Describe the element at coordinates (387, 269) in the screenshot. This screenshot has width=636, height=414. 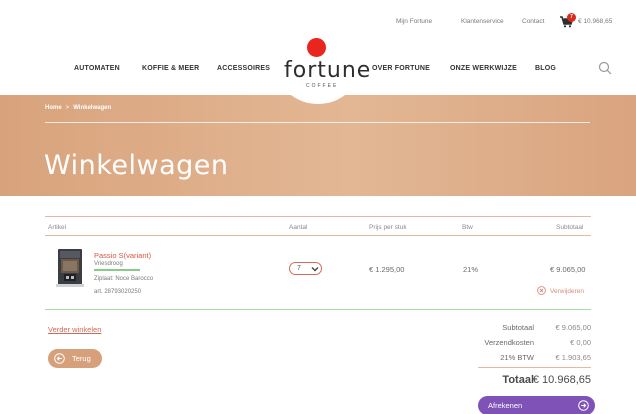
I see `unit-price: € 1.295,00` at that location.